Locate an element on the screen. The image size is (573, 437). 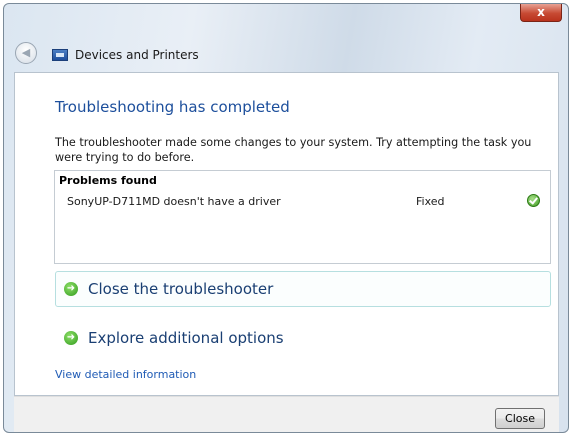
devices-printers-icon is located at coordinates (60, 55).